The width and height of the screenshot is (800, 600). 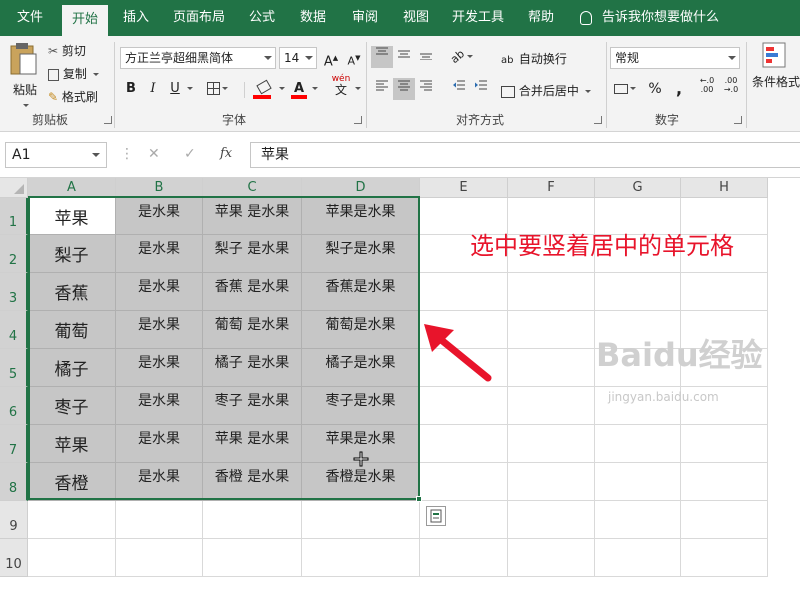 What do you see at coordinates (638, 482) in the screenshot?
I see `cell-g8` at bounding box center [638, 482].